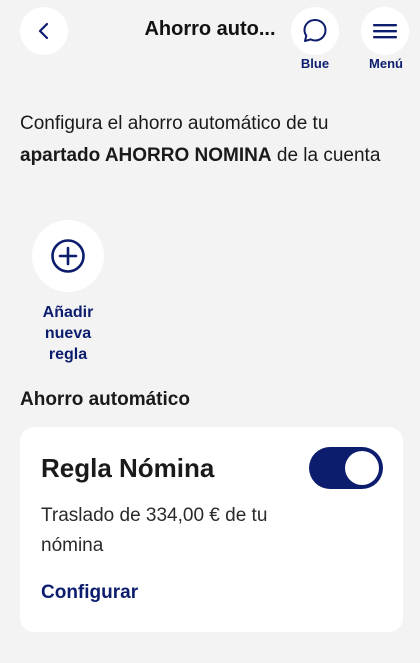 Image resolution: width=420 pixels, height=663 pixels. I want to click on blue-chat-label: Blue, so click(315, 63).